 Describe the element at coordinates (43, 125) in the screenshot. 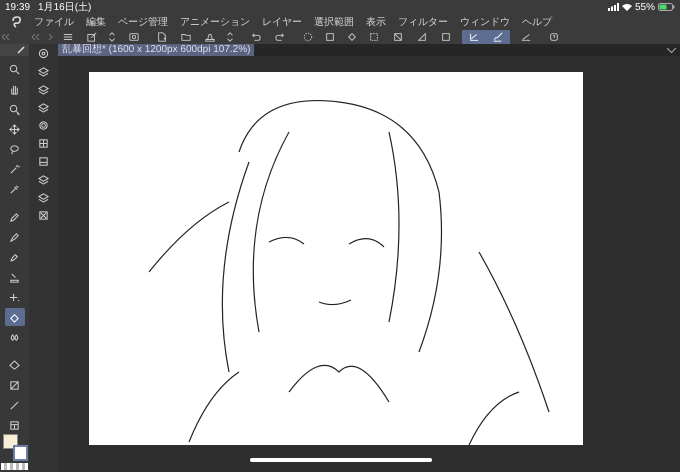

I see `circle-icon` at that location.